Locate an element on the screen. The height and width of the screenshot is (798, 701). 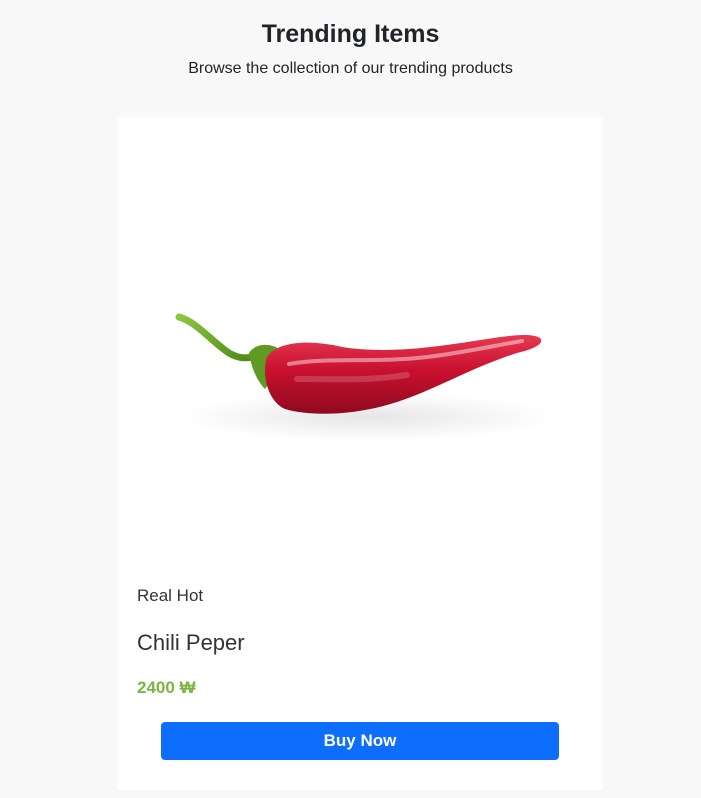
product-name: Chili Peper is located at coordinates (191, 642).